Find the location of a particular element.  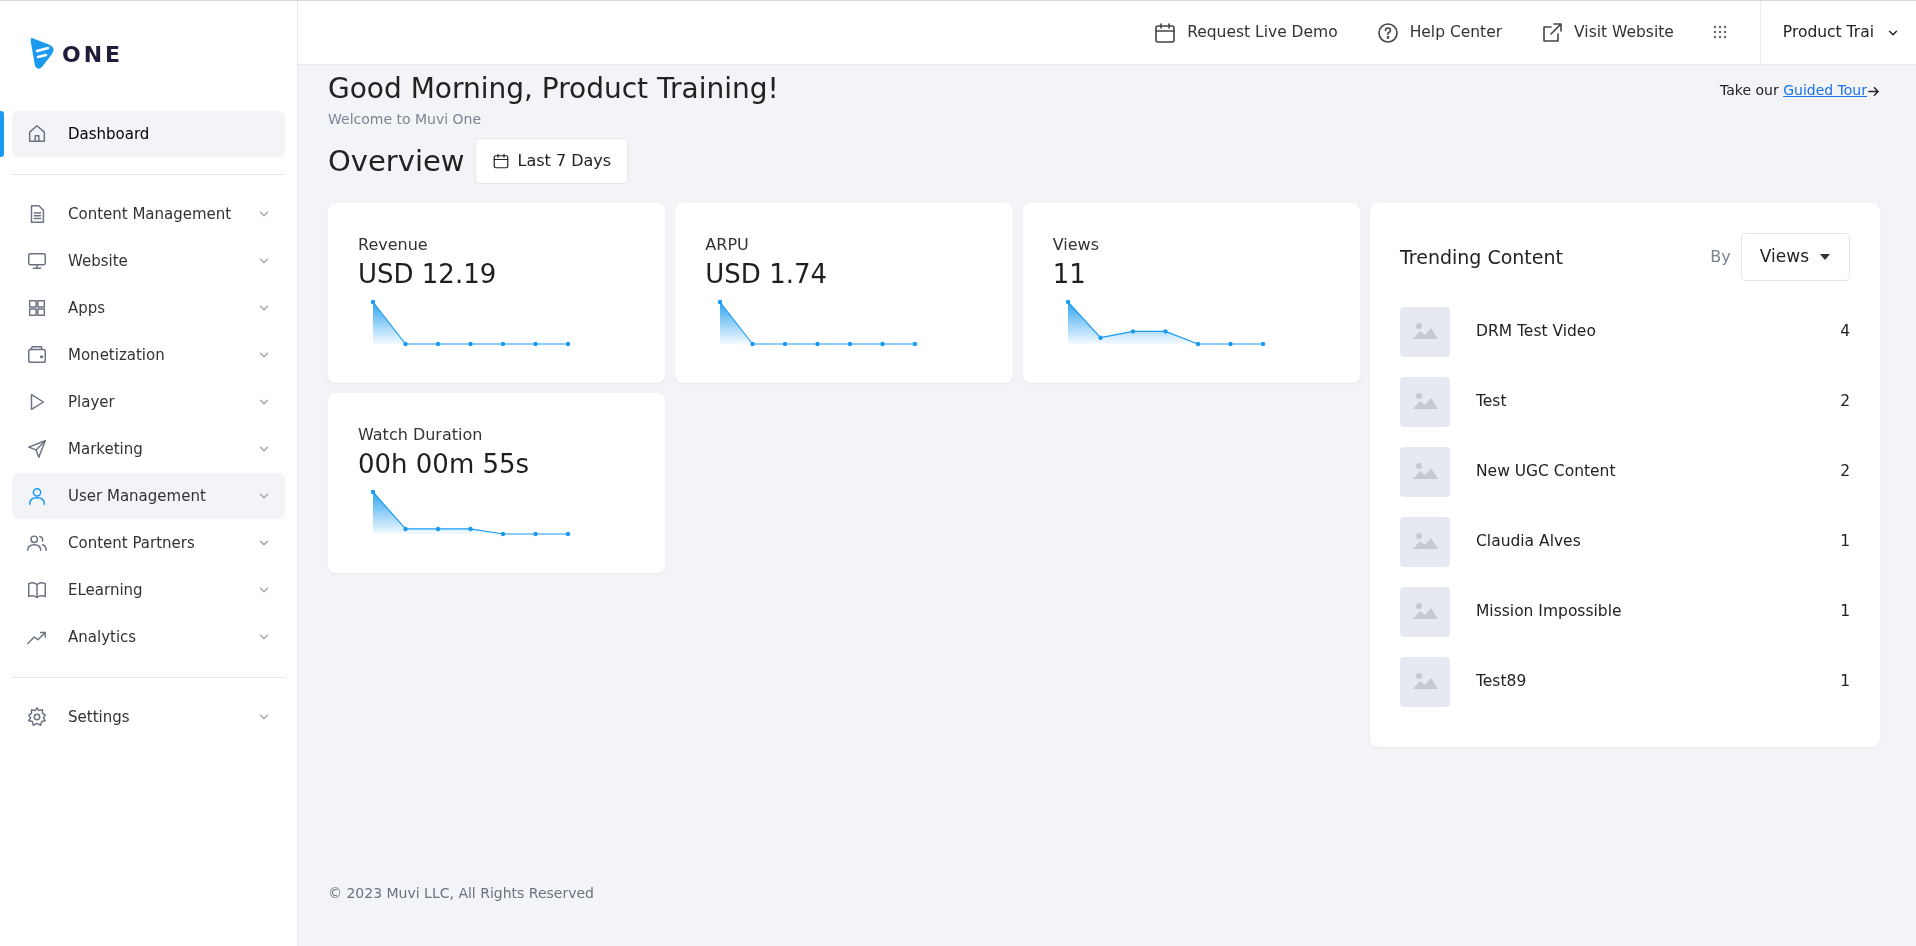

logo-icon is located at coordinates (42, 53).